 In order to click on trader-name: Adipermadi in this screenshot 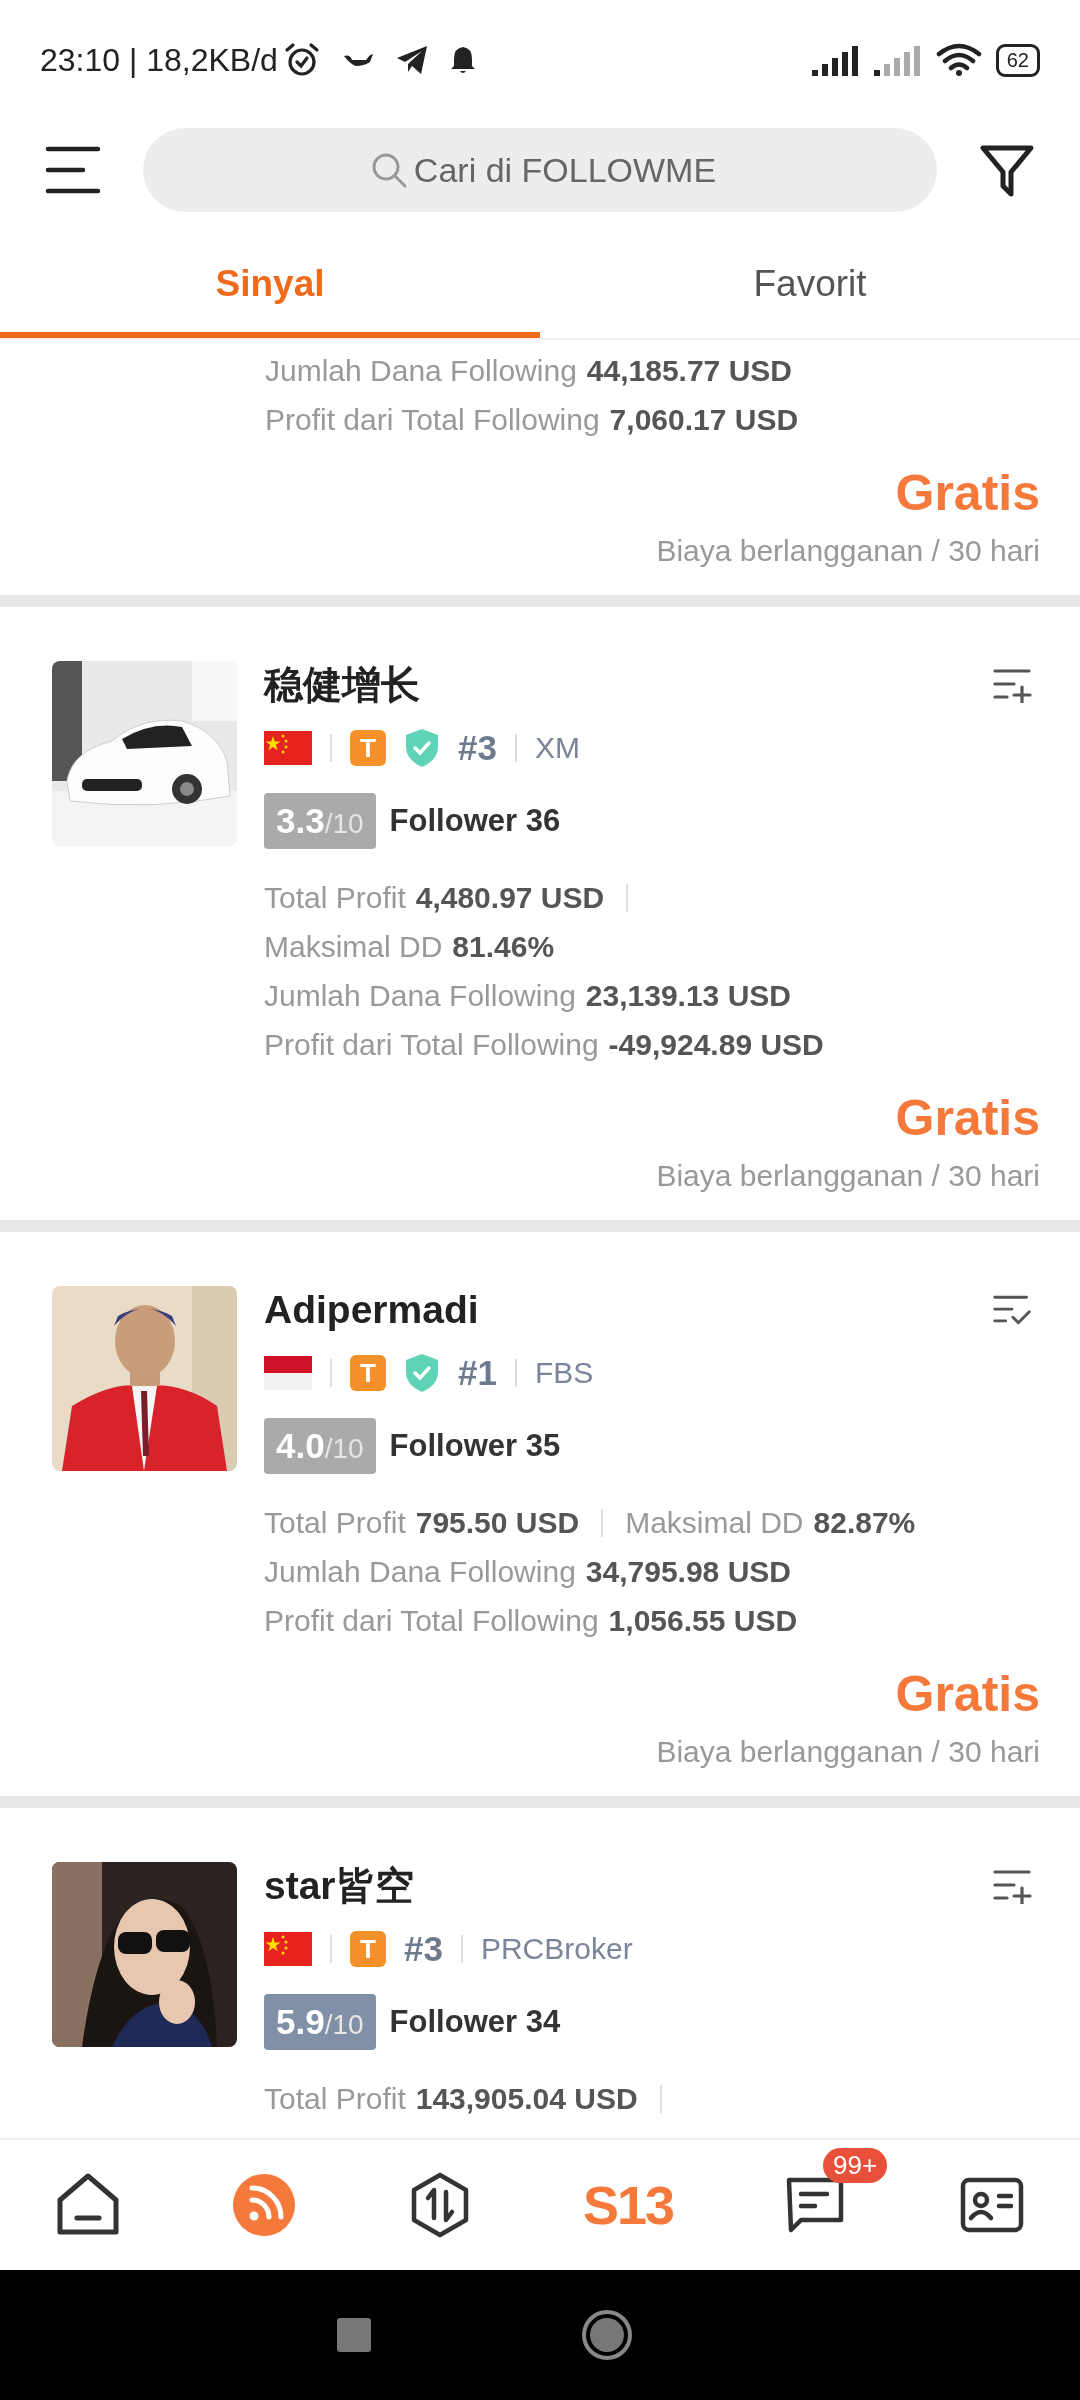, I will do `click(371, 1310)`.